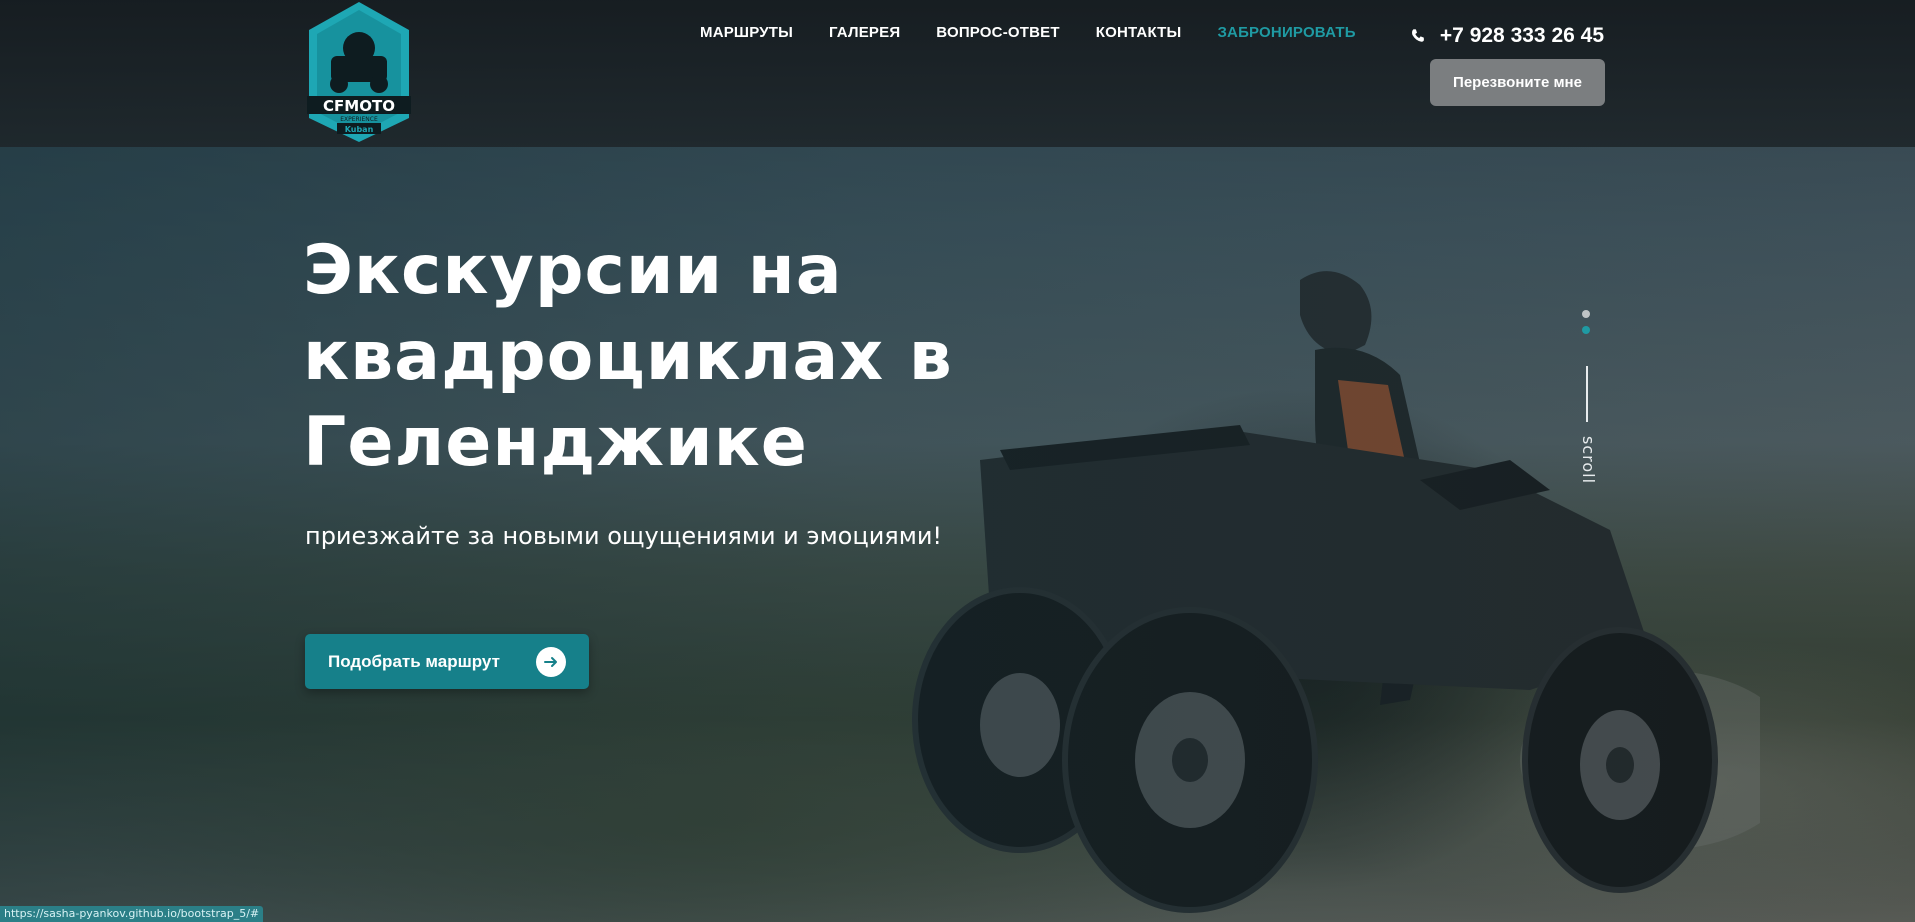 The height and width of the screenshot is (922, 1915). I want to click on phone-contact: +7 928 333 26 45, so click(1507, 36).